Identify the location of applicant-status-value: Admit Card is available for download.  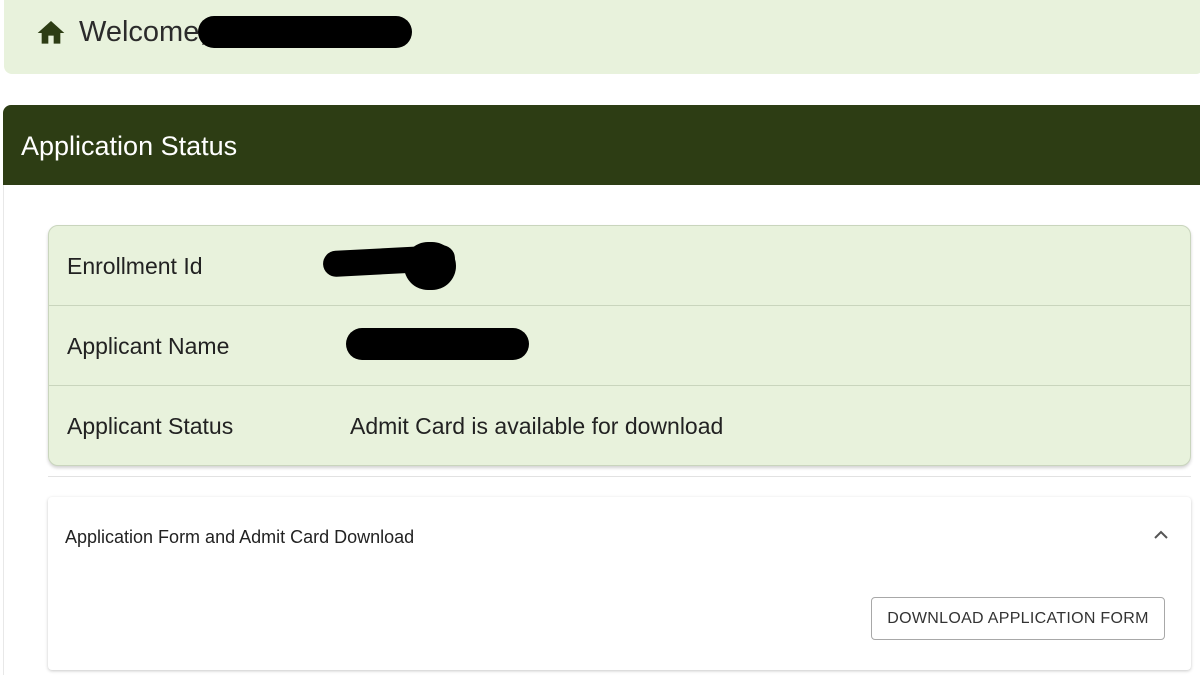
(537, 426).